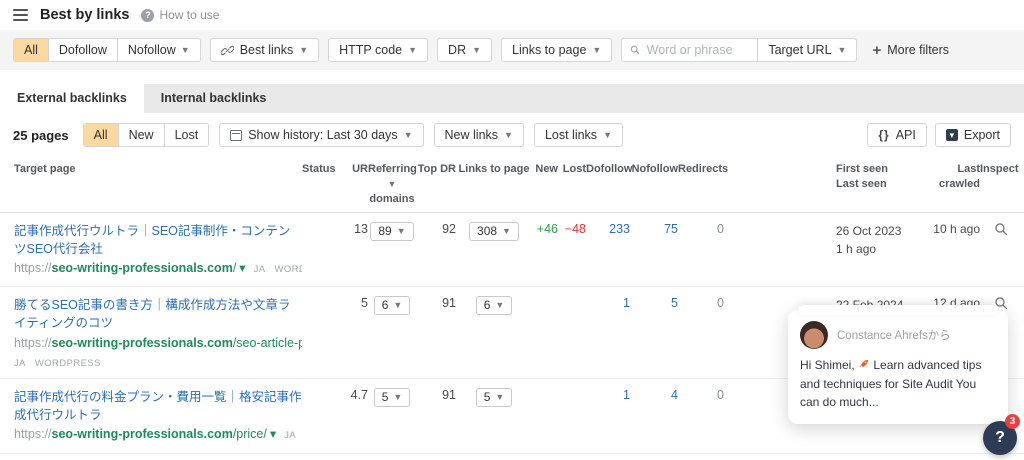  I want to click on links-to-page-dropdown: 5 ▼, so click(494, 398).